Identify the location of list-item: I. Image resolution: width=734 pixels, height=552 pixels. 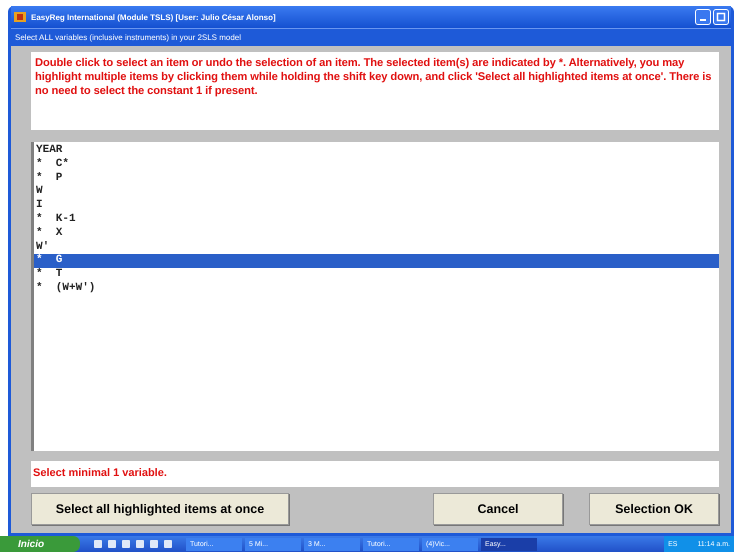
(376, 206).